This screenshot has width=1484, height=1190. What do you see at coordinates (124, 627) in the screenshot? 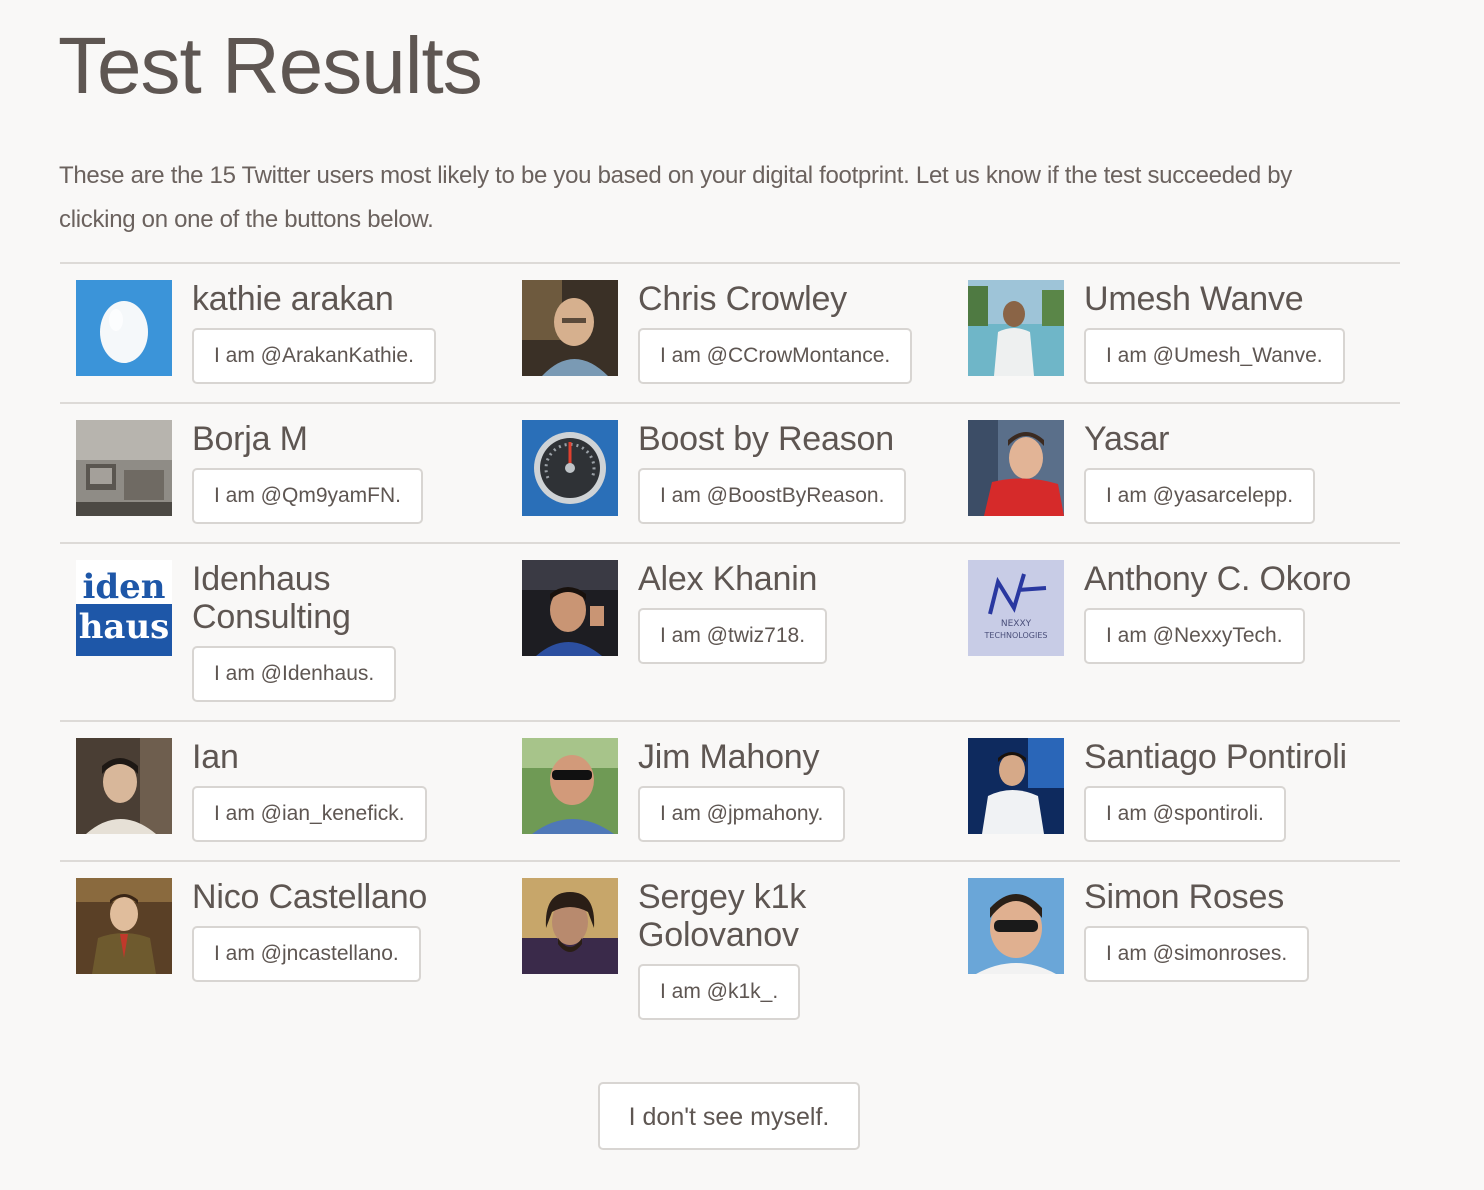
I see `svg-text: haus` at bounding box center [124, 627].